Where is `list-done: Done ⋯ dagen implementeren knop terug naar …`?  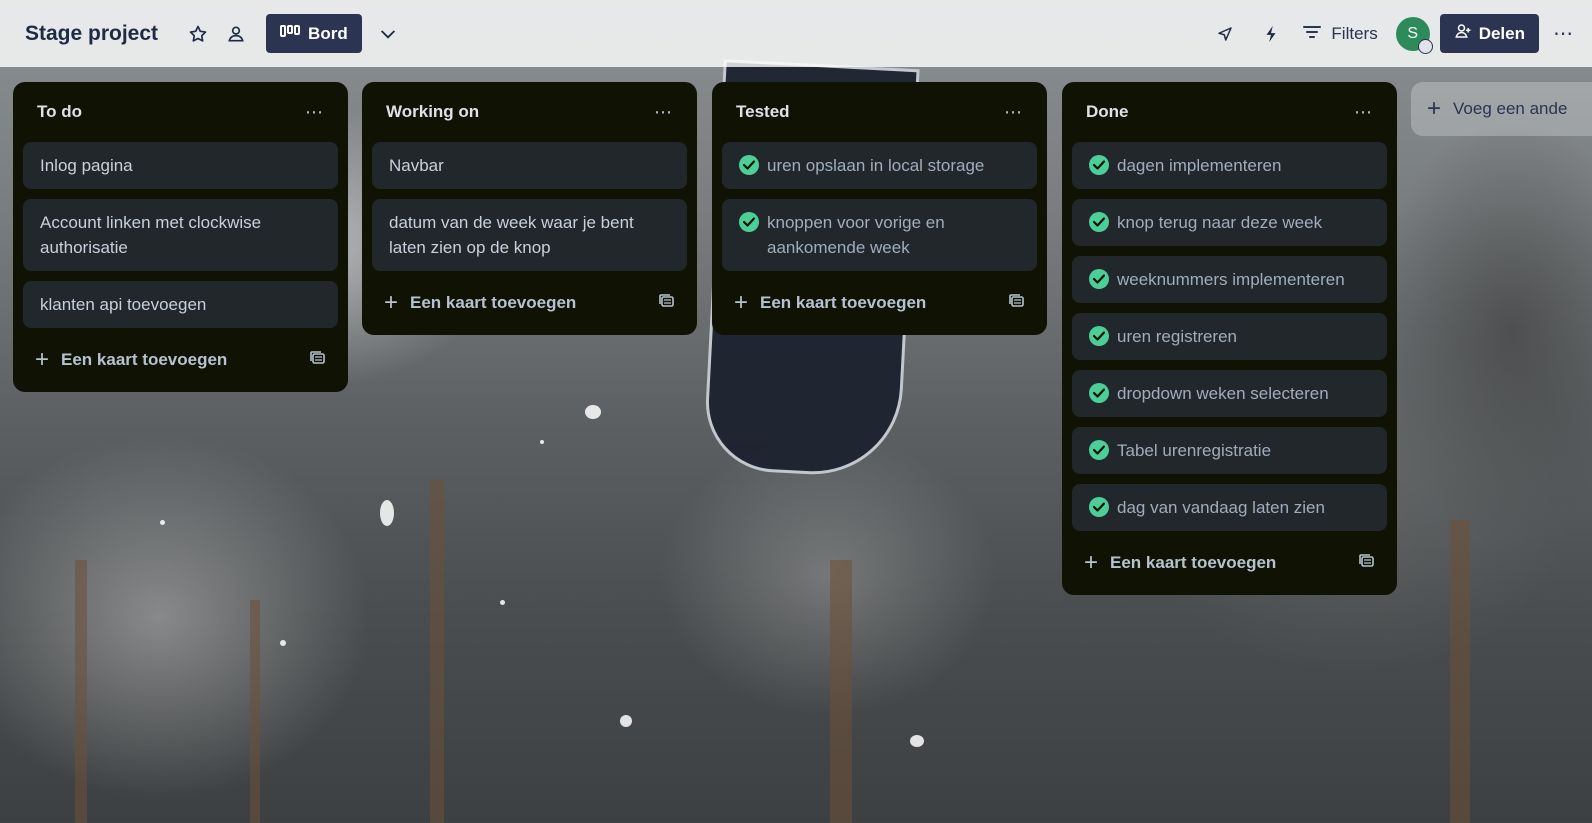 list-done: Done ⋯ dagen implementeren knop terug naar … is located at coordinates (1229, 338).